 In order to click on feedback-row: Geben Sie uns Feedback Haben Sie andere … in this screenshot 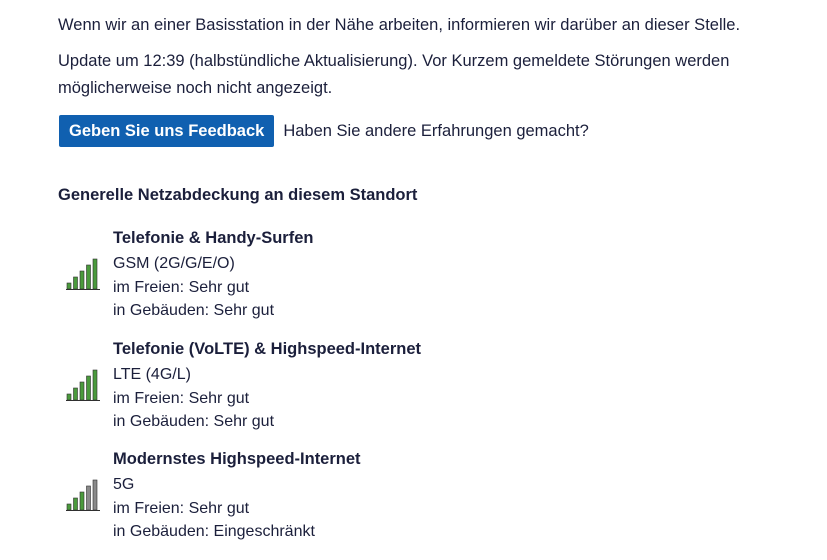, I will do `click(324, 131)`.